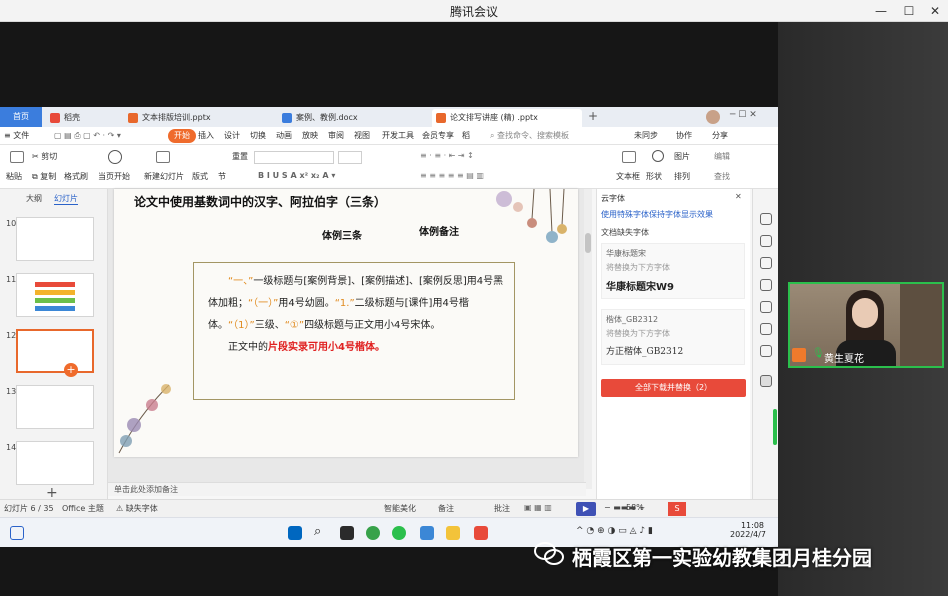 This screenshot has width=948, height=596. I want to click on collaborate-button: 协作, so click(684, 136).